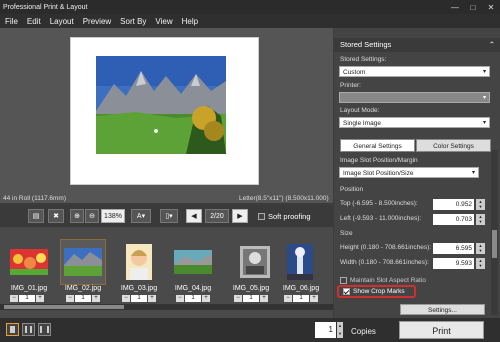 This screenshot has width=500, height=342. Describe the element at coordinates (414, 97) in the screenshot. I see `printer-select: ▾` at that location.